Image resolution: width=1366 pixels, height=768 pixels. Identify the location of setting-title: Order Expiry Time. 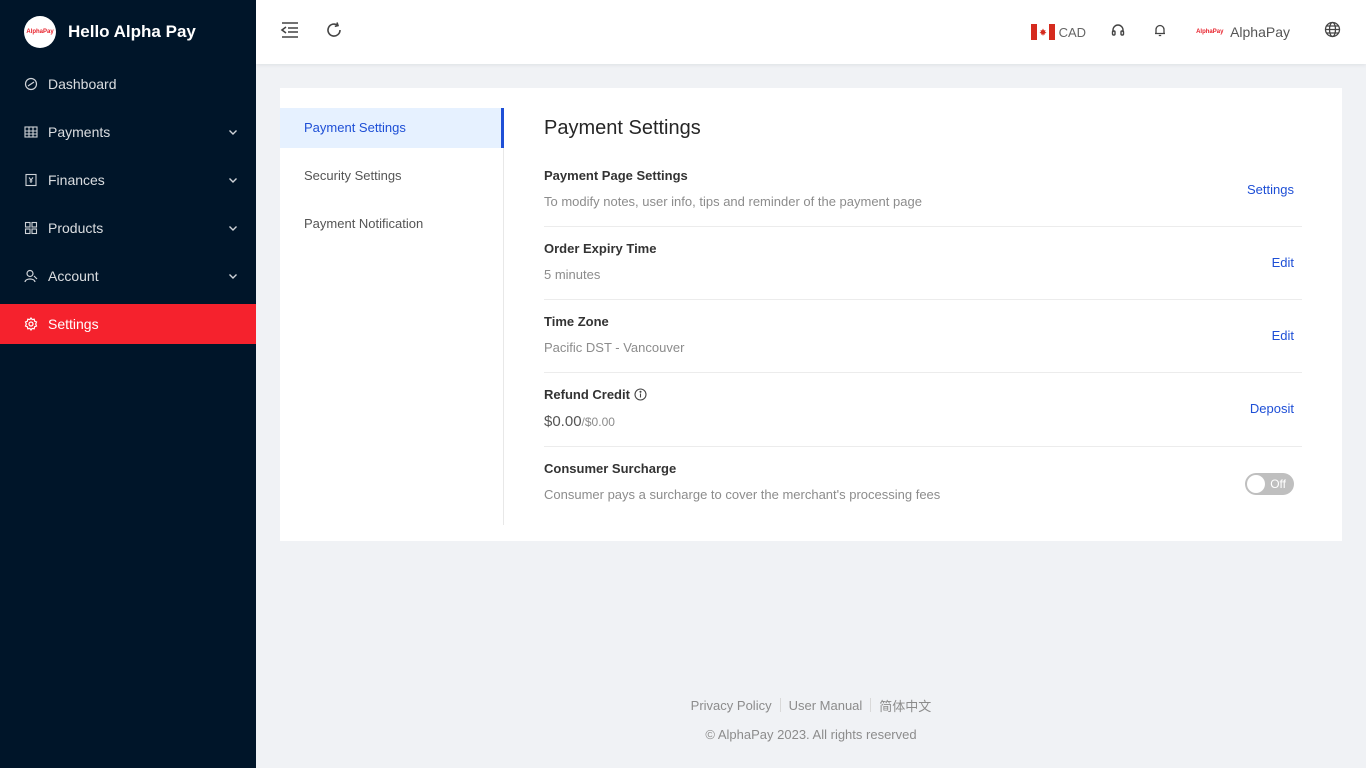
(600, 248).